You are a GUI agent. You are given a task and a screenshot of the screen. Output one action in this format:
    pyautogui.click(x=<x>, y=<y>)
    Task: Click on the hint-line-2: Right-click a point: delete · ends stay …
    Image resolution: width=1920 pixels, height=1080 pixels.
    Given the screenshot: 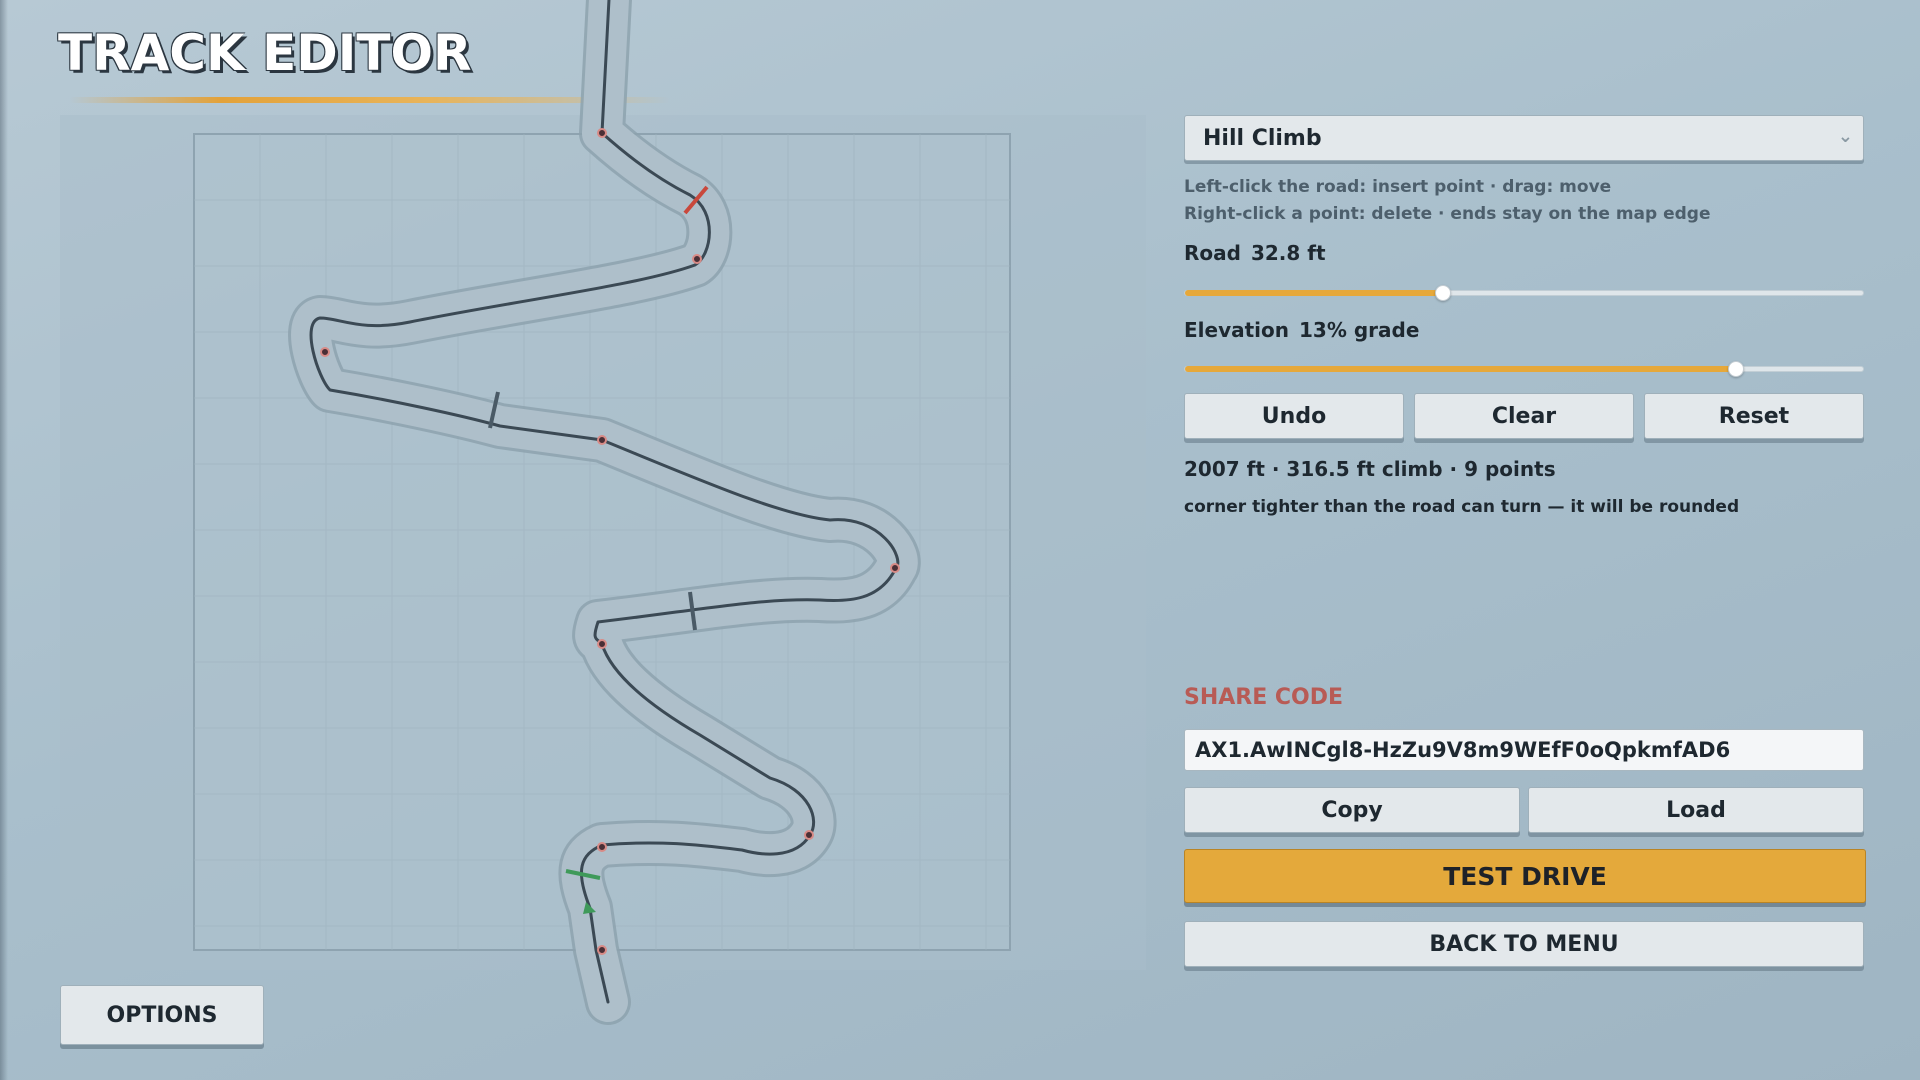 What is the action you would take?
    pyautogui.click(x=1447, y=214)
    